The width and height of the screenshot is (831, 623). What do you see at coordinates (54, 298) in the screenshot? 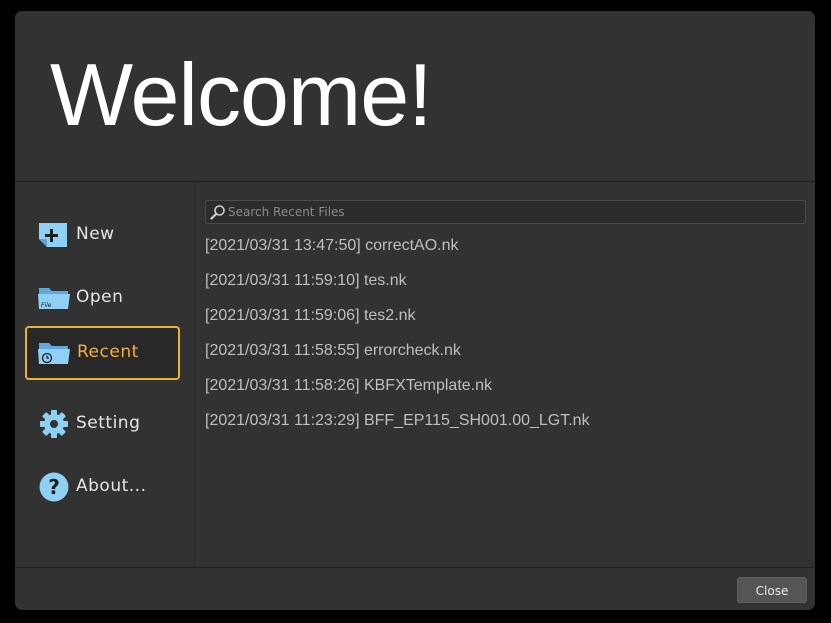
I see `open-folder-icon: File` at bounding box center [54, 298].